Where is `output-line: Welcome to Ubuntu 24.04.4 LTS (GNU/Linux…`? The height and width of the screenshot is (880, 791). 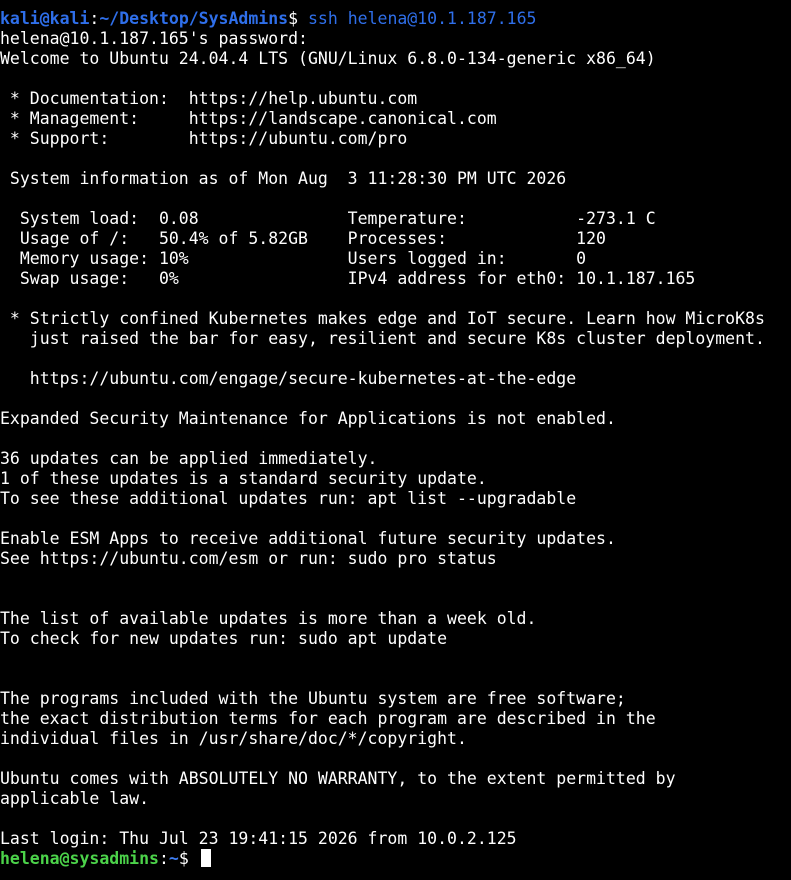 output-line: Welcome to Ubuntu 24.04.4 LTS (GNU/Linux… is located at coordinates (328, 58).